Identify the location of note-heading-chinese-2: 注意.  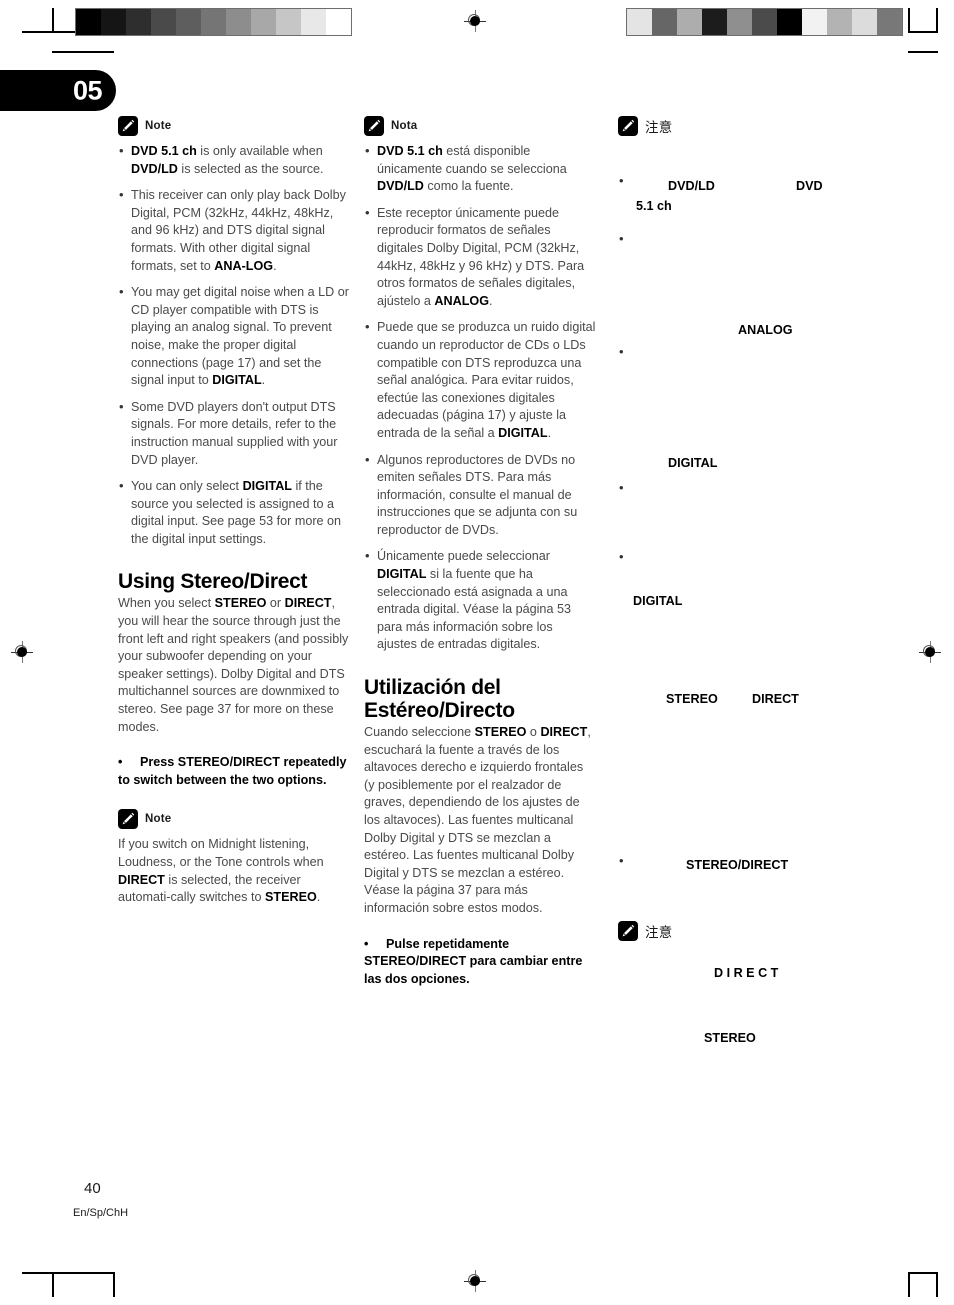
(645, 931).